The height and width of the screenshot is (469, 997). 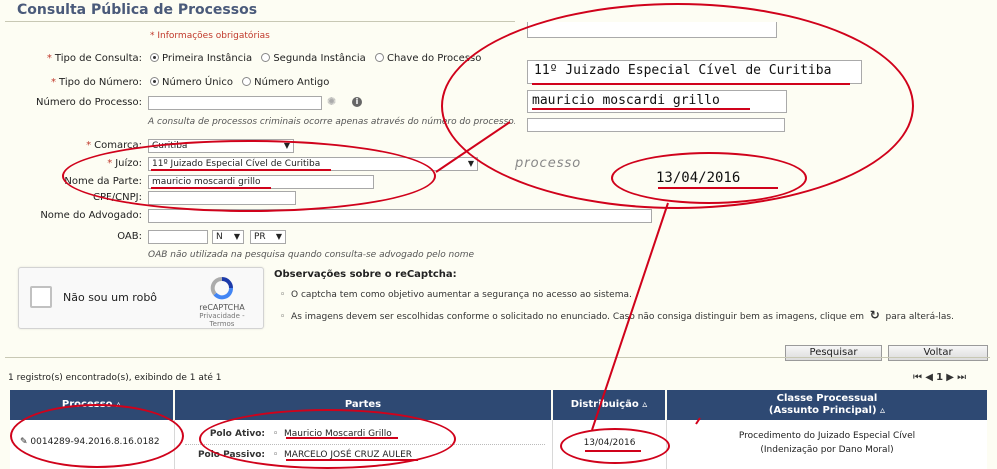 What do you see at coordinates (497, 357) in the screenshot?
I see `divider` at bounding box center [497, 357].